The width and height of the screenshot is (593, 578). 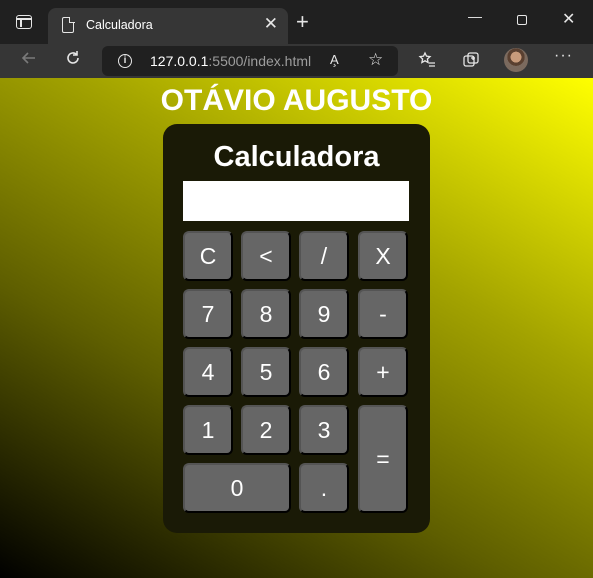 I want to click on digit-6-button: 6, so click(x=324, y=372).